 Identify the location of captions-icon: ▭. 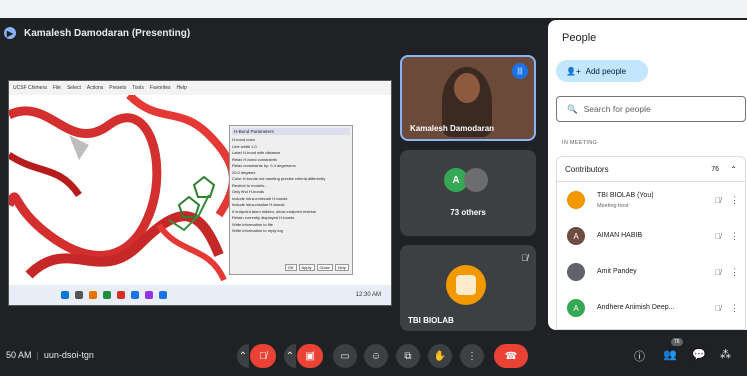
(345, 356).